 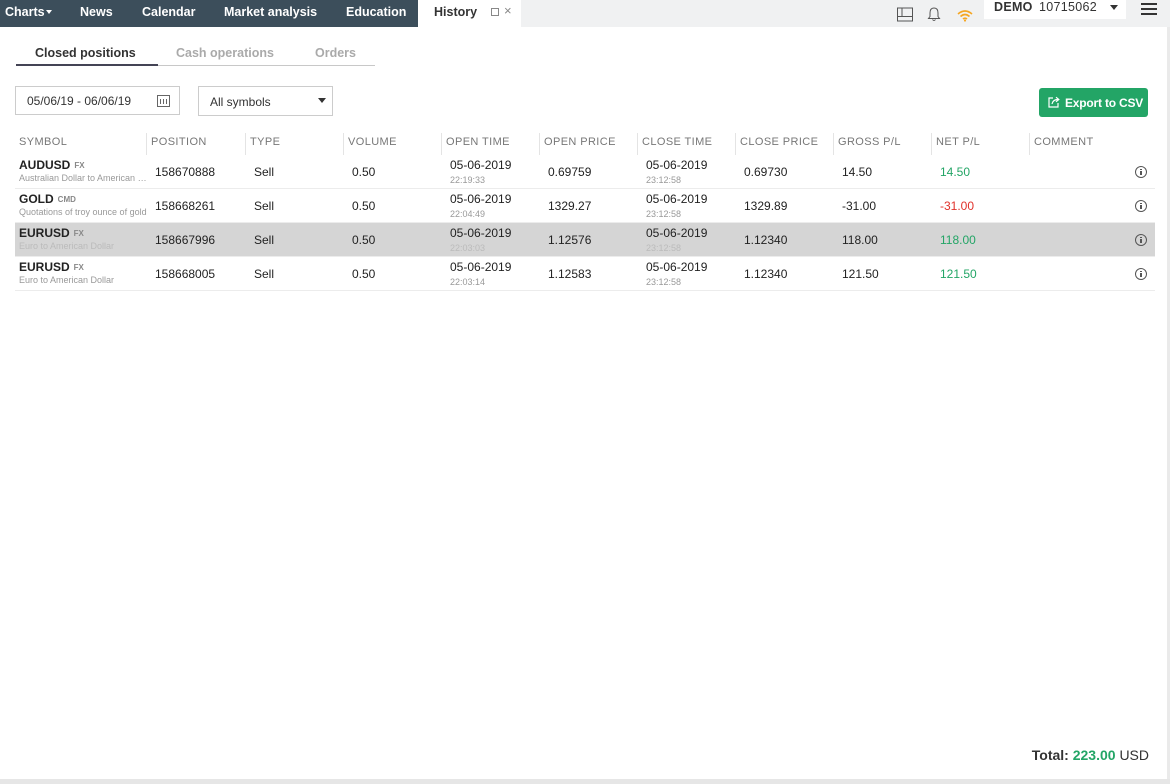 I want to click on symbol-name: GOLD CMD, so click(x=47, y=199).